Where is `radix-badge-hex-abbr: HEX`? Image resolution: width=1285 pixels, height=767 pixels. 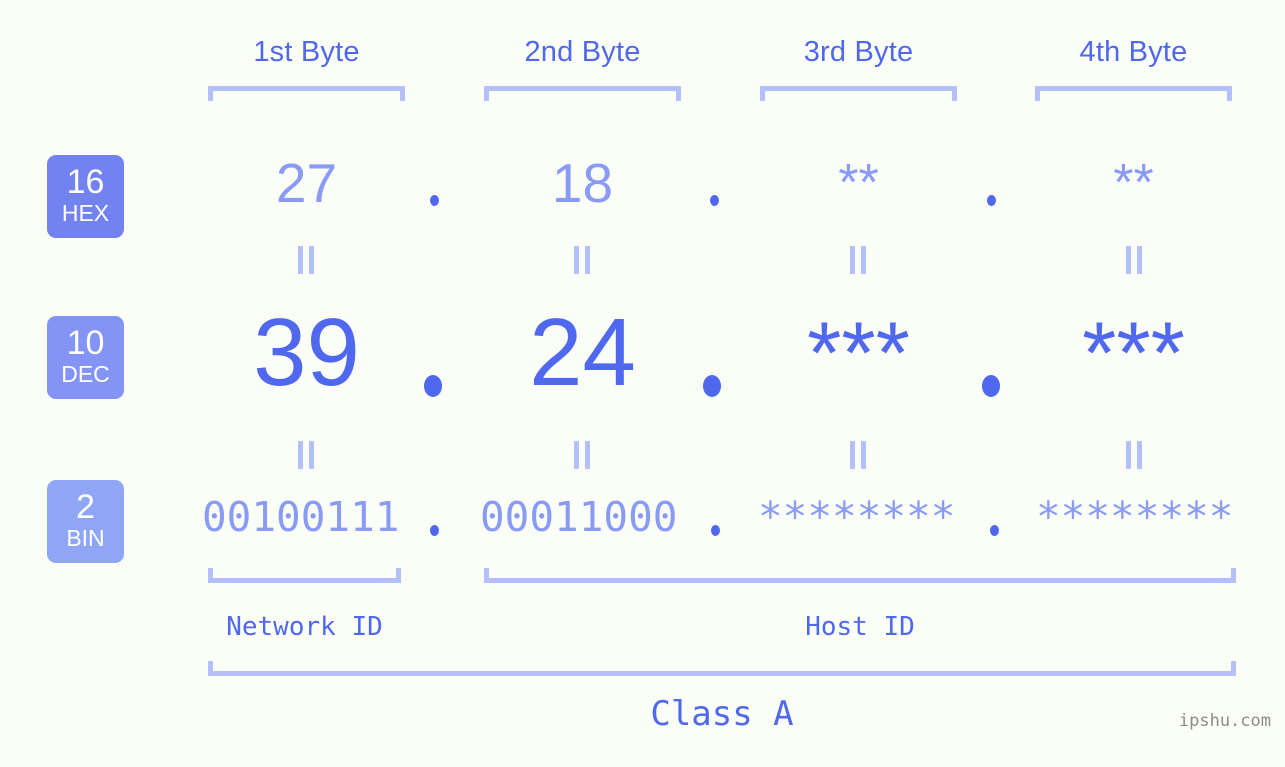 radix-badge-hex-abbr: HEX is located at coordinates (85, 213).